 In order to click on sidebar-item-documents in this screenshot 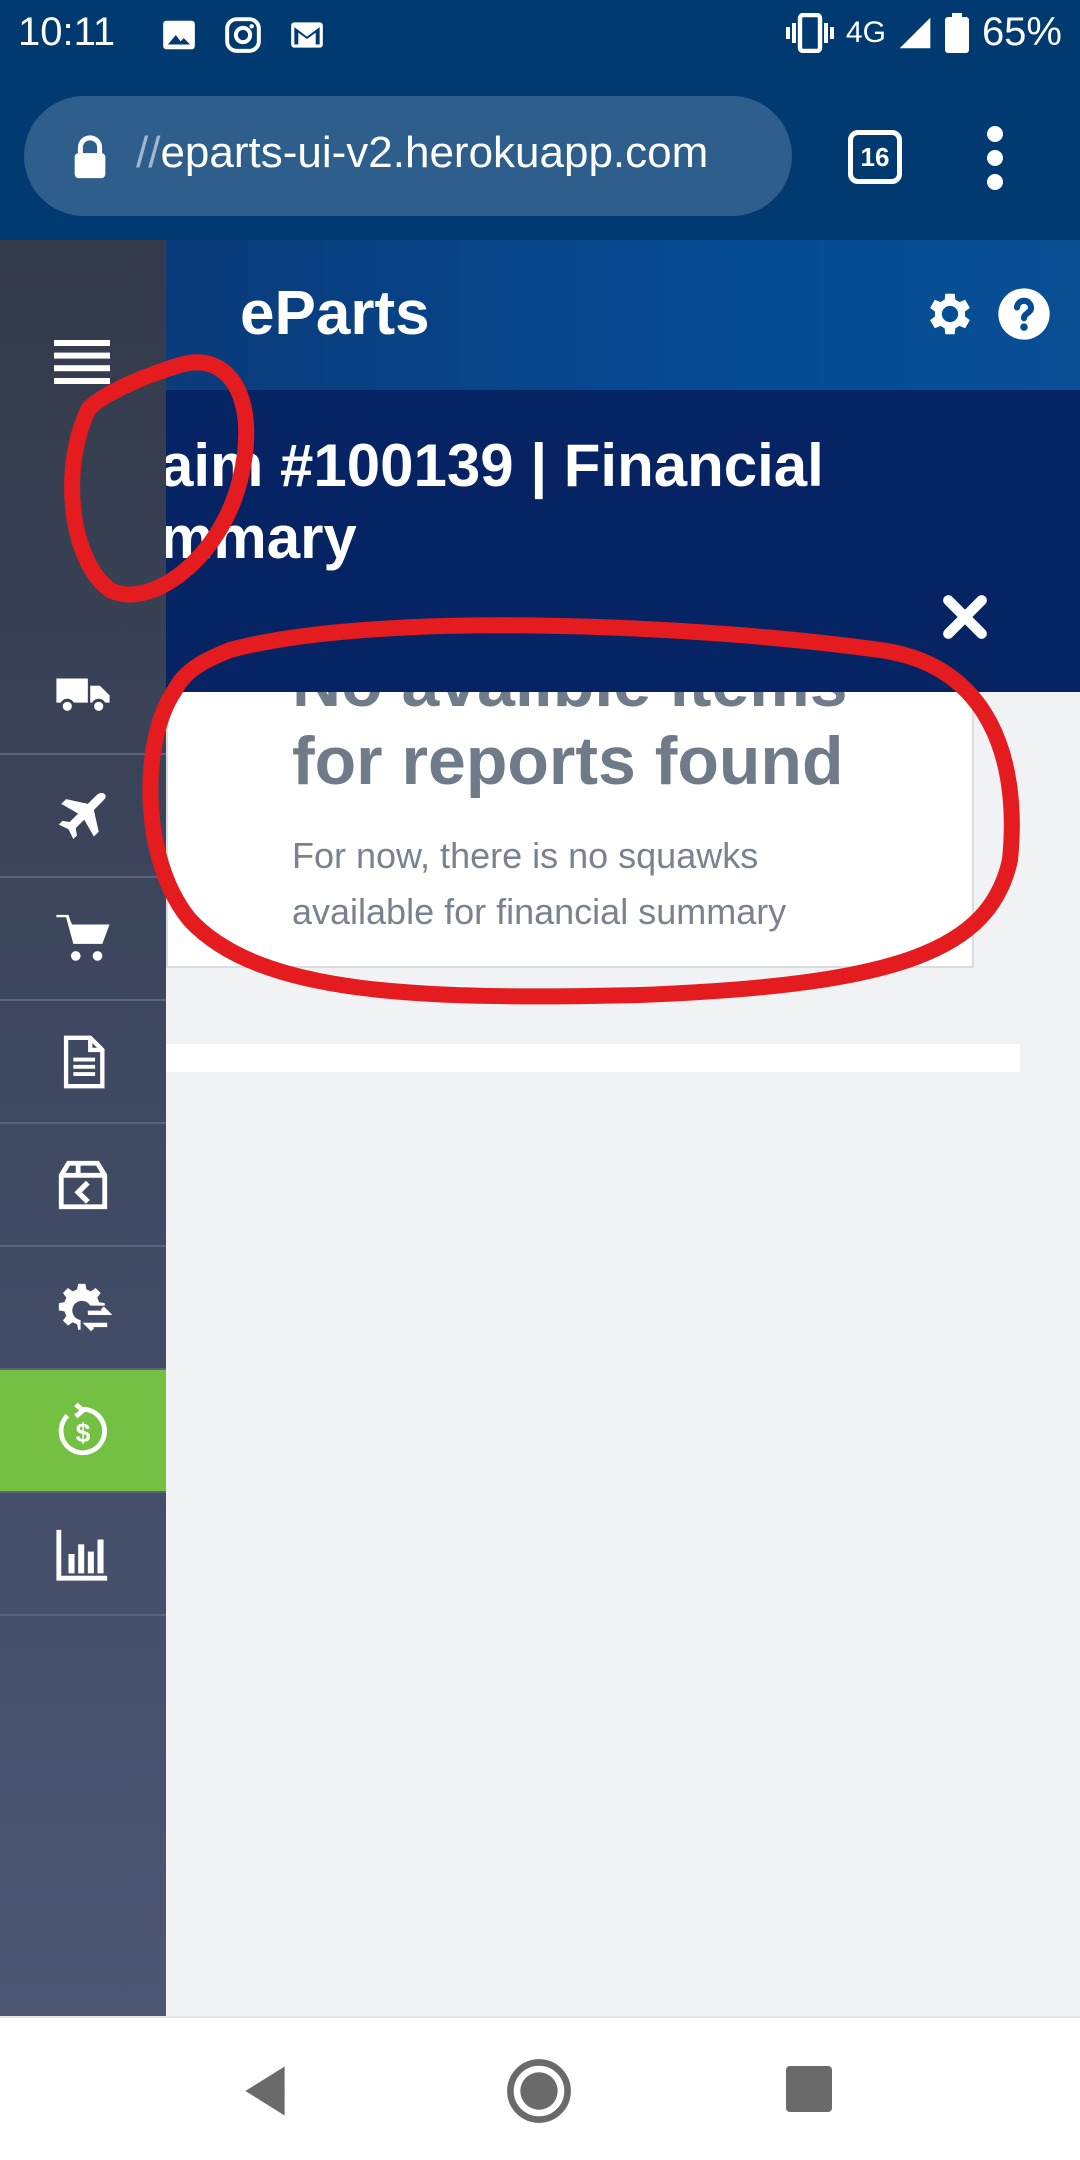, I will do `click(83, 1062)`.